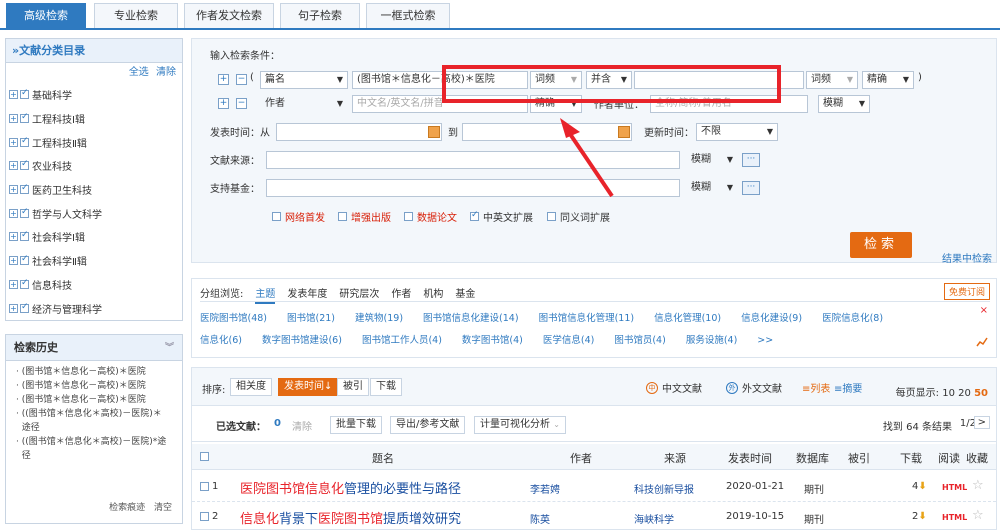 This screenshot has width=1000, height=530. Describe the element at coordinates (966, 291) in the screenshot. I see `subscribe-button: 免费订阅` at that location.